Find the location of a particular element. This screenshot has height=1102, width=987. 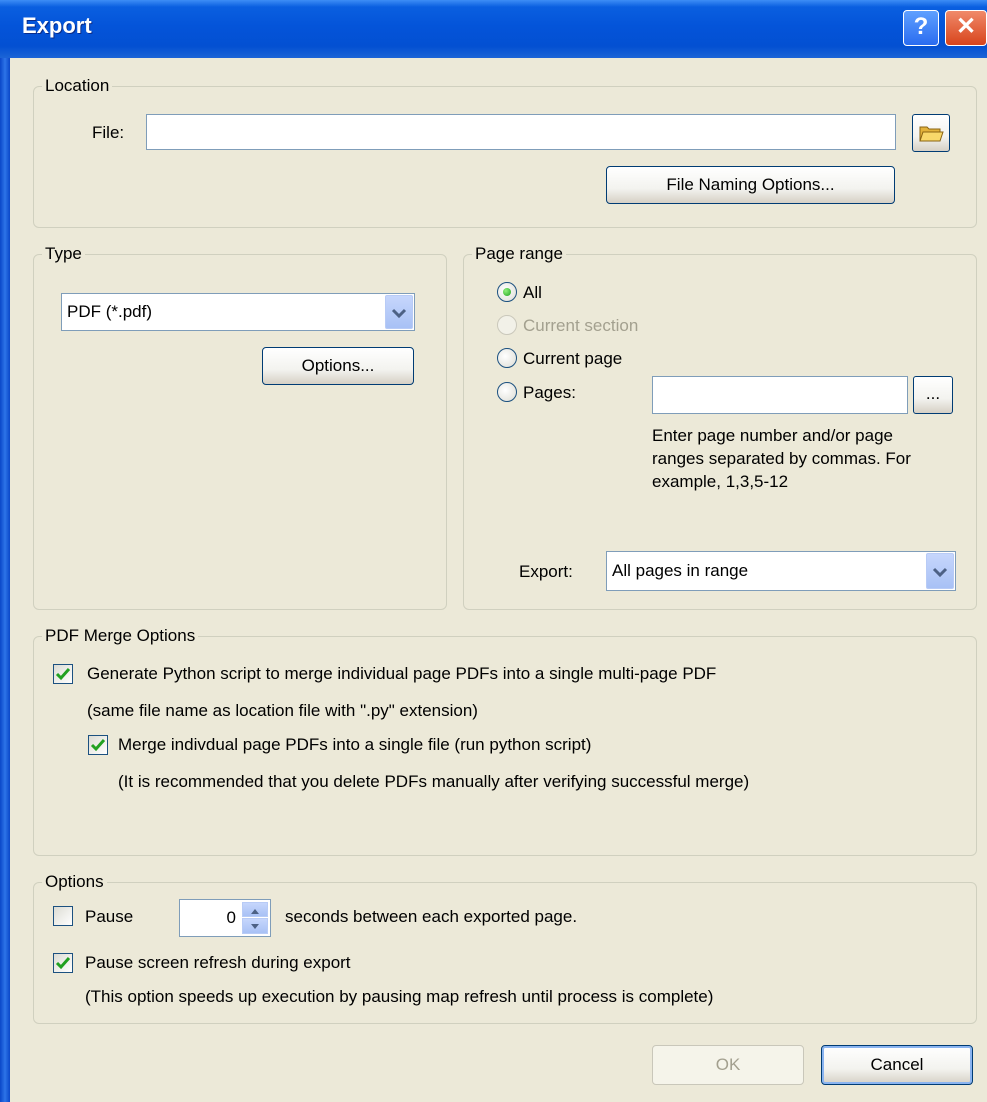

pdf-merge-legend: PDF Merge Options is located at coordinates (120, 635).